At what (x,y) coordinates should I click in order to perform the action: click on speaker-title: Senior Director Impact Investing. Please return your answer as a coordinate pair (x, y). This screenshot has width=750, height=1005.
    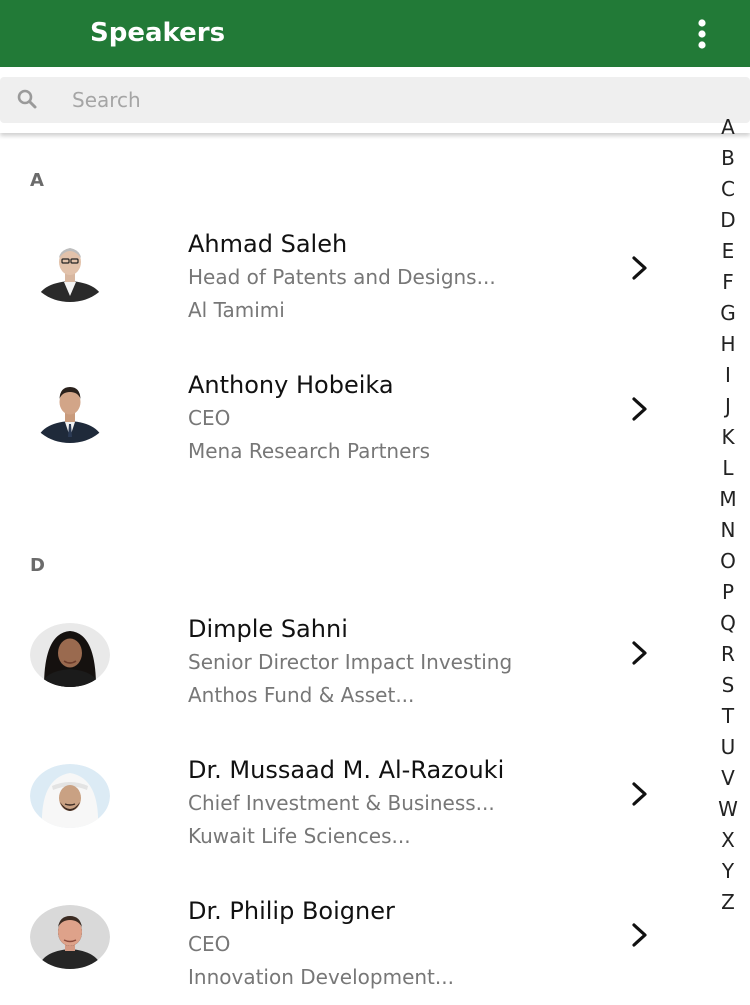
    Looking at the image, I should click on (350, 662).